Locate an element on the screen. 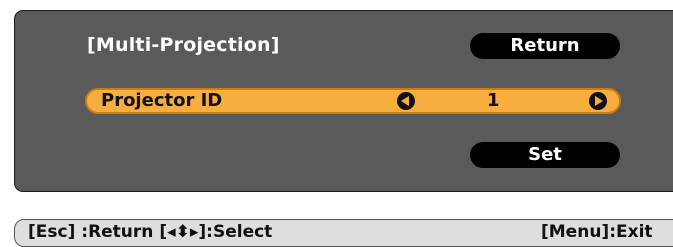 The height and width of the screenshot is (247, 673). help-exit-text: [Menu]:Exit is located at coordinates (597, 232).